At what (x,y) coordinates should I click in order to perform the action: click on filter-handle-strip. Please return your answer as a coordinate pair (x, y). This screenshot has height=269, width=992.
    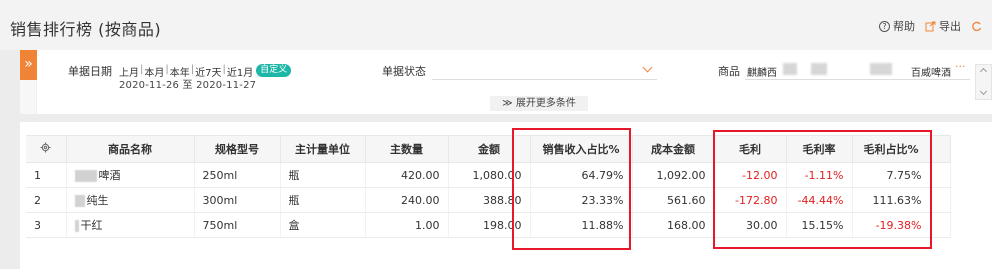
    Looking at the image, I should click on (28, 97).